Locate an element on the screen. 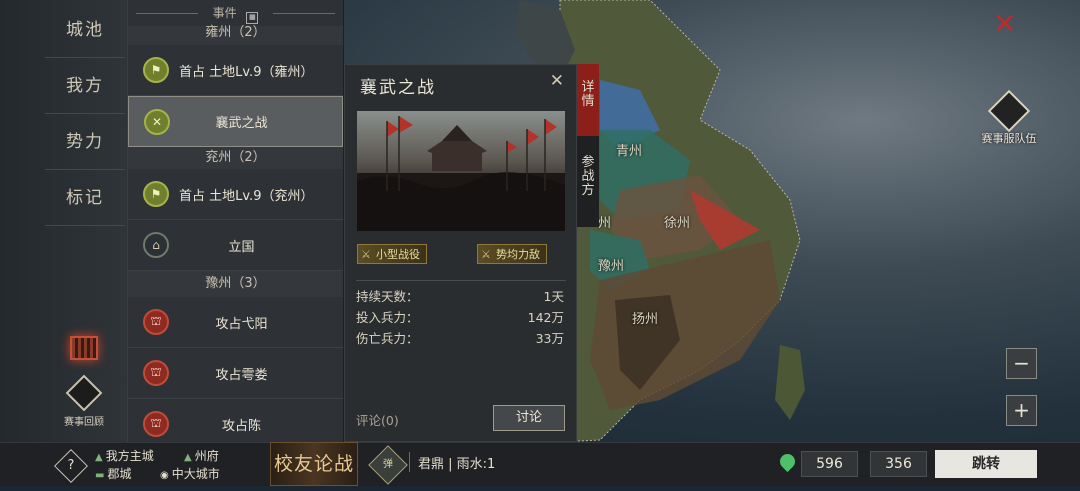 The width and height of the screenshot is (1080, 491). stat-troops: 投入兵力： 142万 is located at coordinates (460, 316).